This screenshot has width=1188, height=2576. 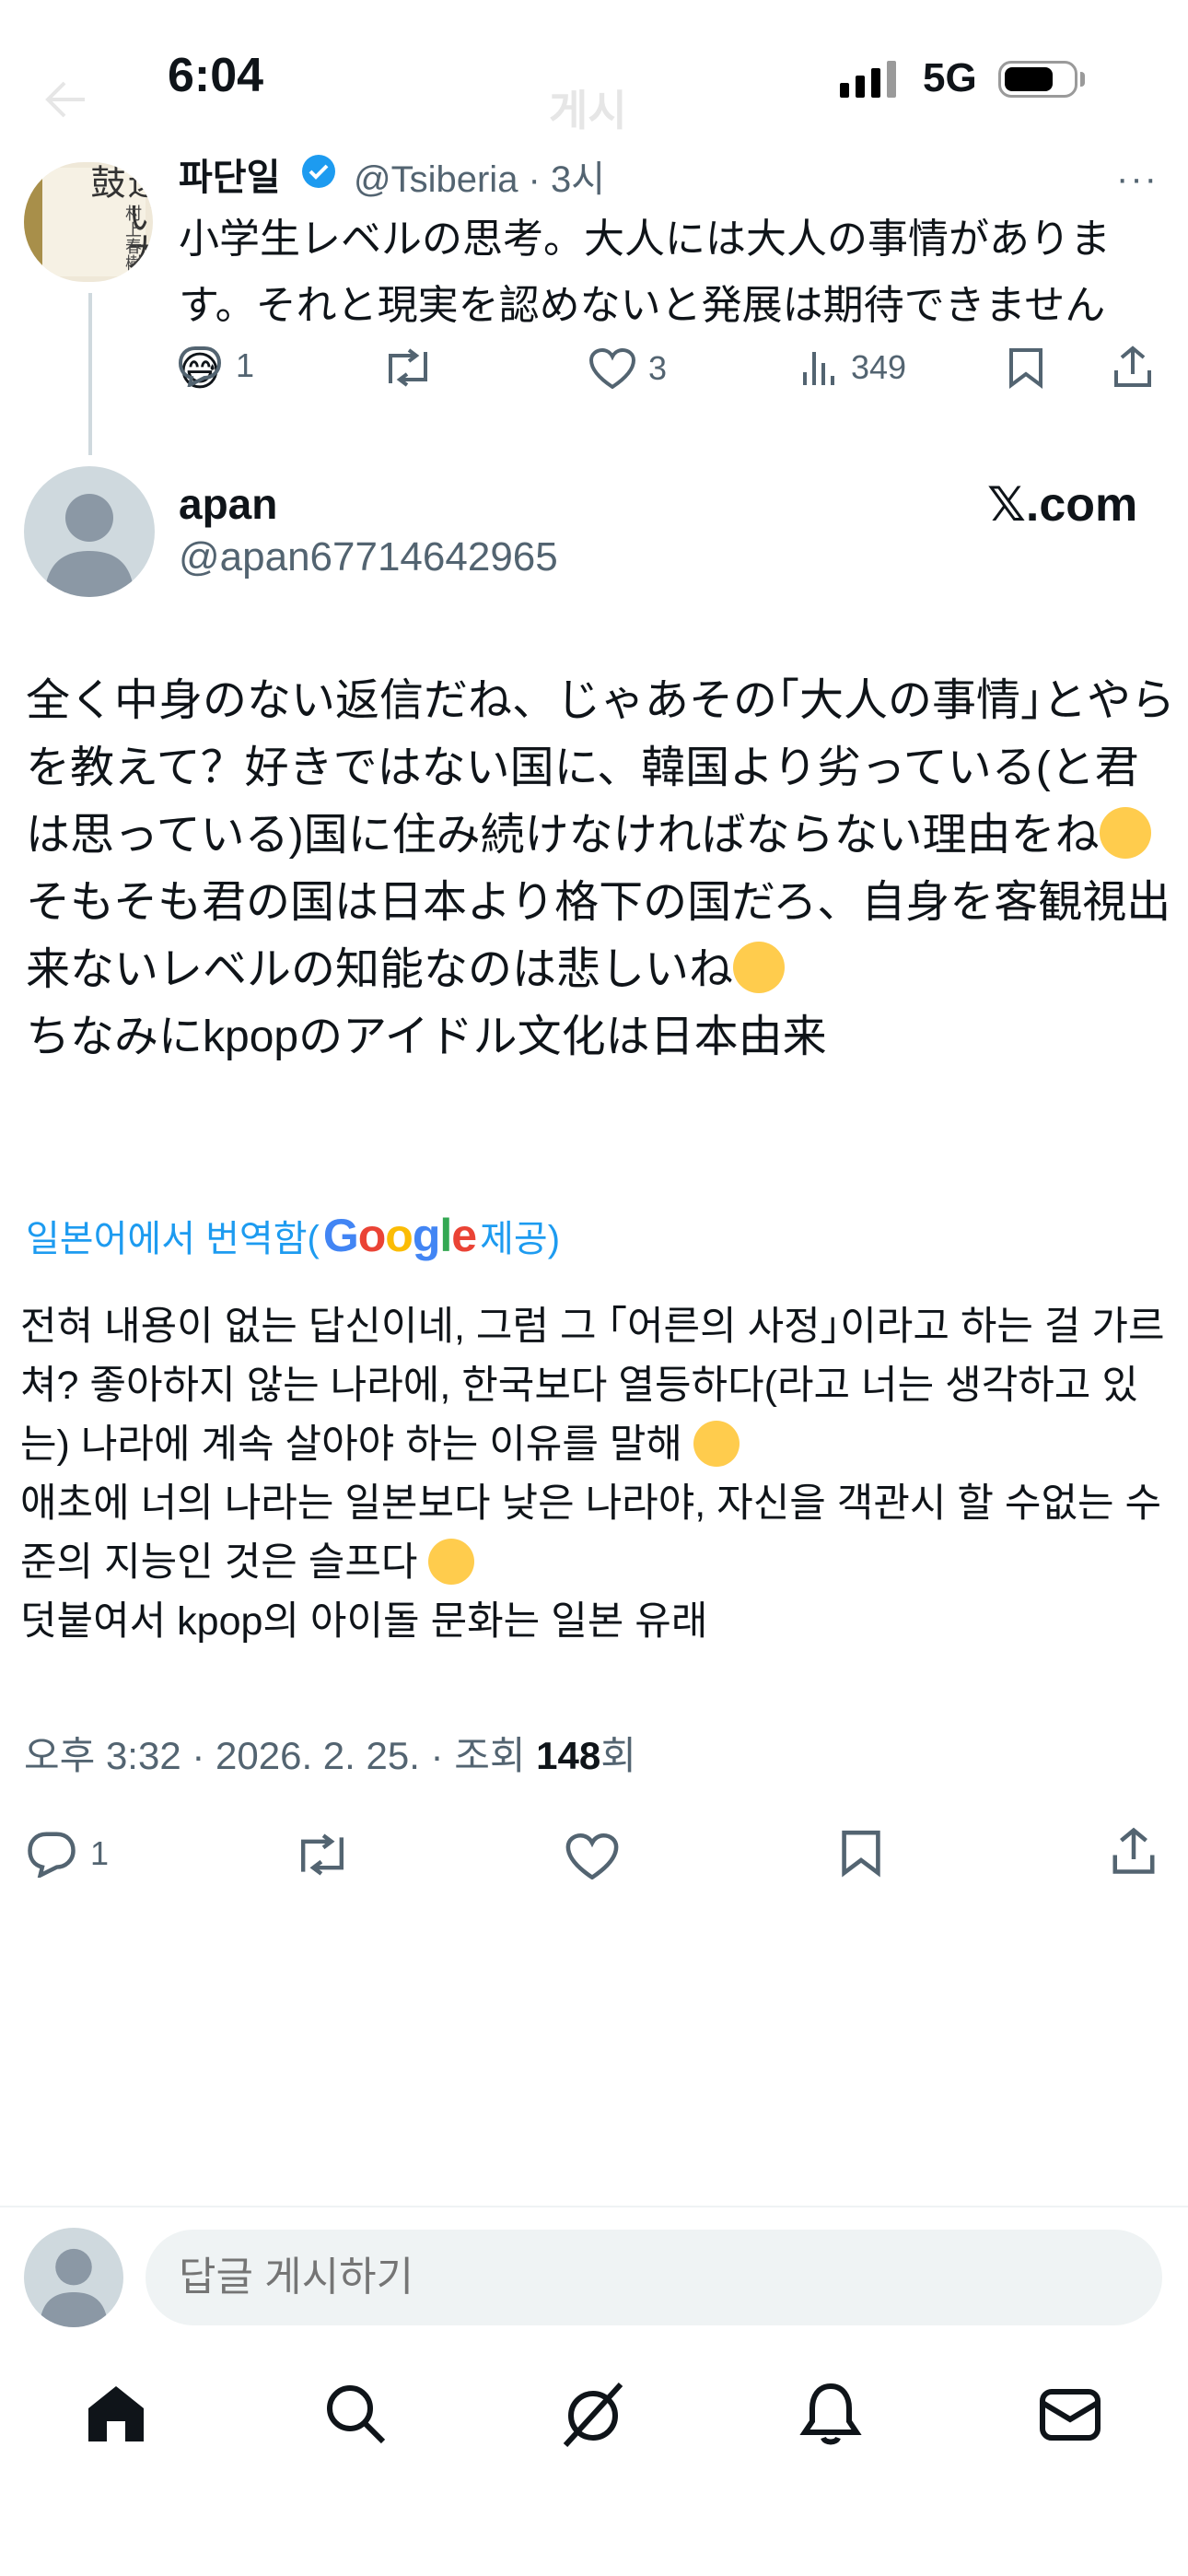 I want to click on main-repost-button, so click(x=322, y=1854).